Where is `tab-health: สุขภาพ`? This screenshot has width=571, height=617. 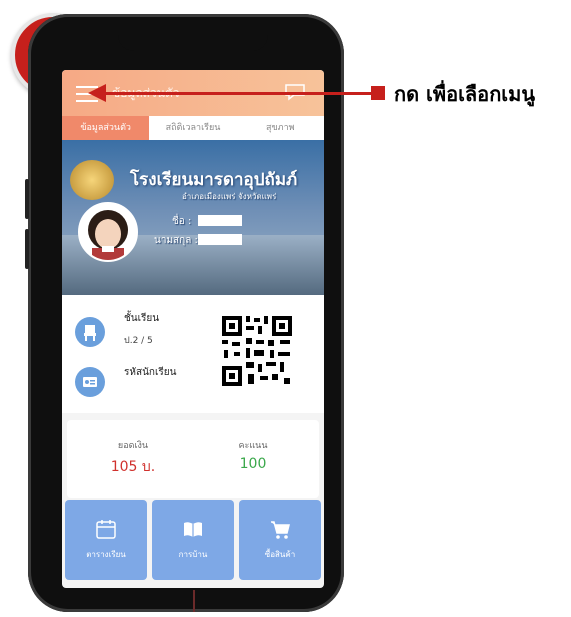 tab-health: สุขภาพ is located at coordinates (280, 128).